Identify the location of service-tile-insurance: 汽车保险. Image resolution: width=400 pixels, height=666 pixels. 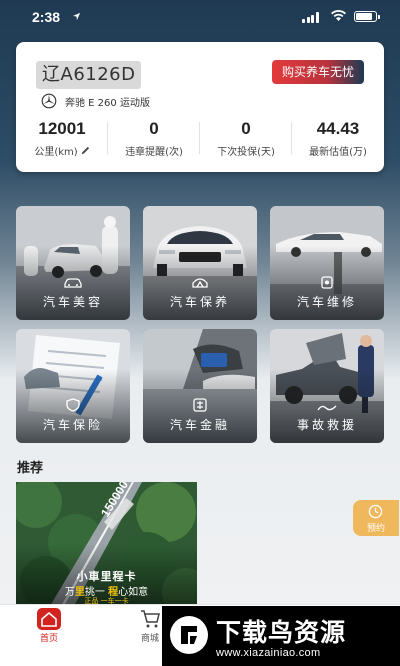
(73, 386).